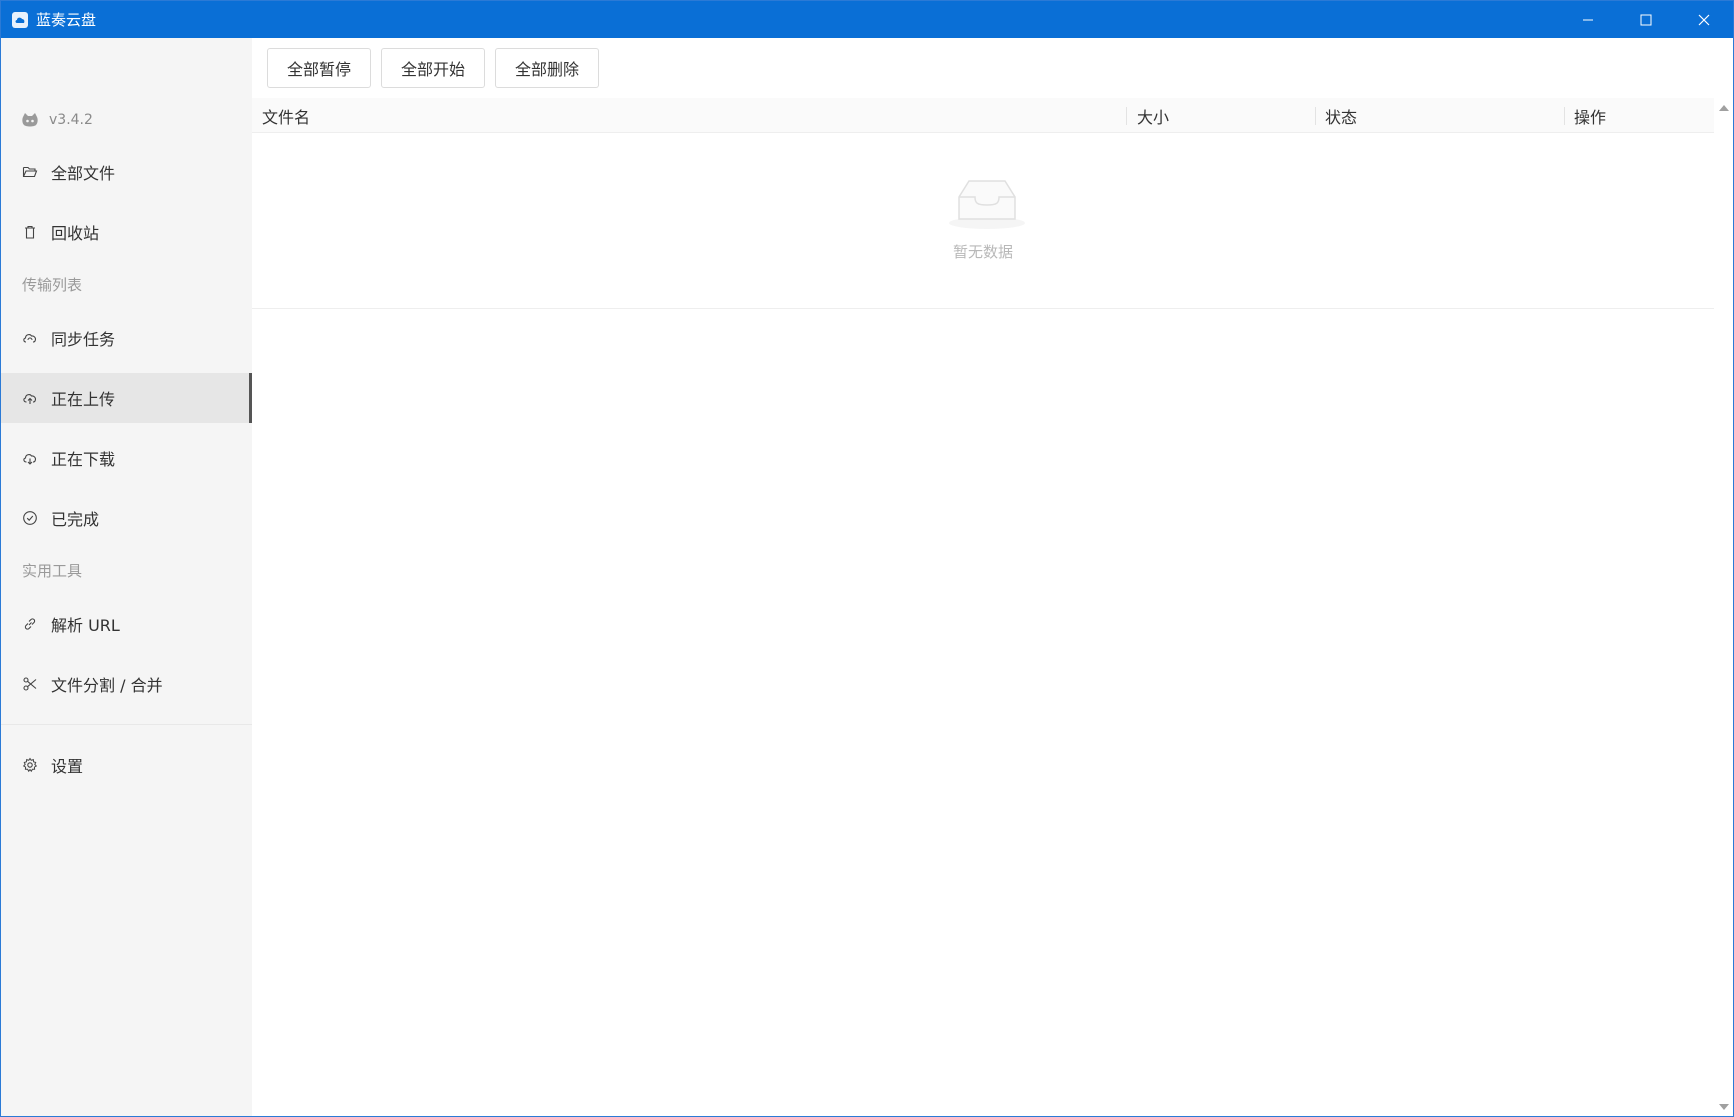 Image resolution: width=1734 pixels, height=1117 pixels. I want to click on scissors-icon, so click(30, 684).